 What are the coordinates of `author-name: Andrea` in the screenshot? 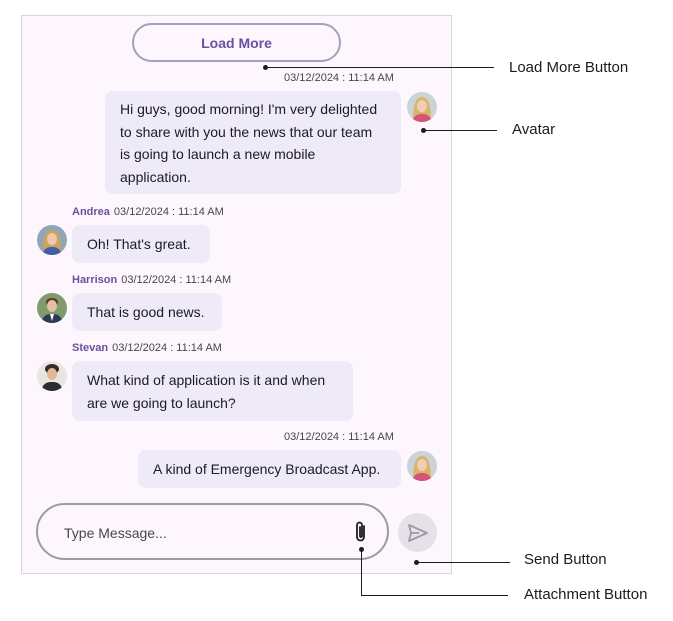 It's located at (91, 212).